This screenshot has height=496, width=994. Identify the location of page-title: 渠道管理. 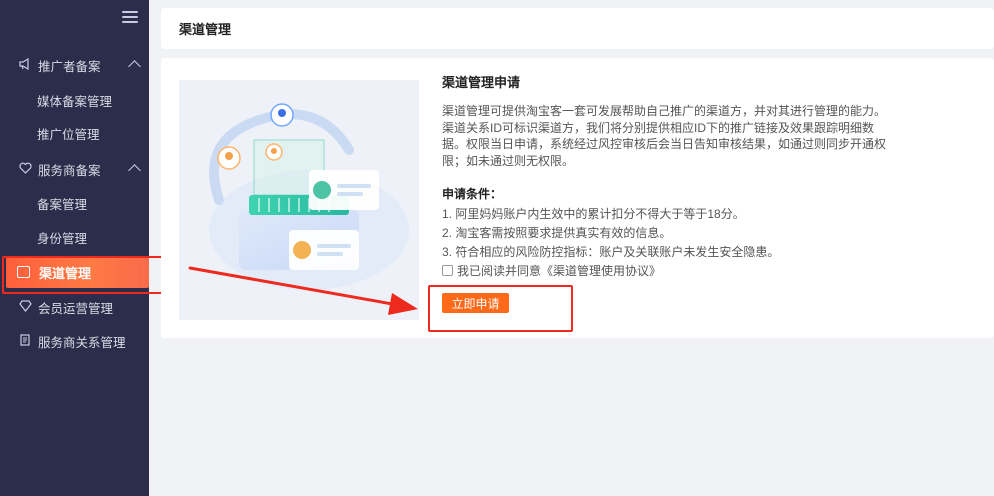
(205, 29).